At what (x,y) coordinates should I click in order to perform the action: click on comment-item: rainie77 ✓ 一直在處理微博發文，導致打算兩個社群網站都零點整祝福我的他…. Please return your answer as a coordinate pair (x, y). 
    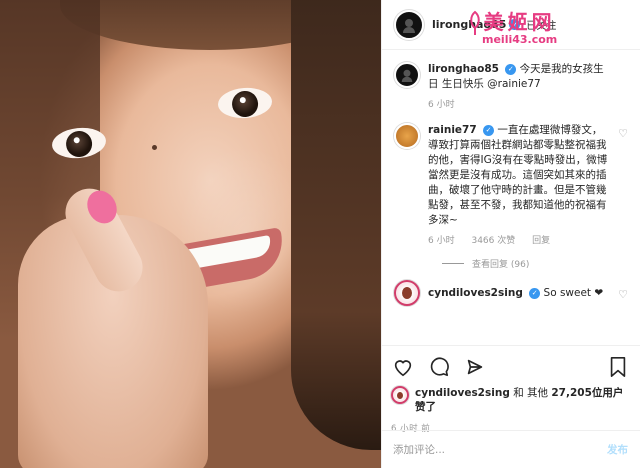
    Looking at the image, I should click on (511, 186).